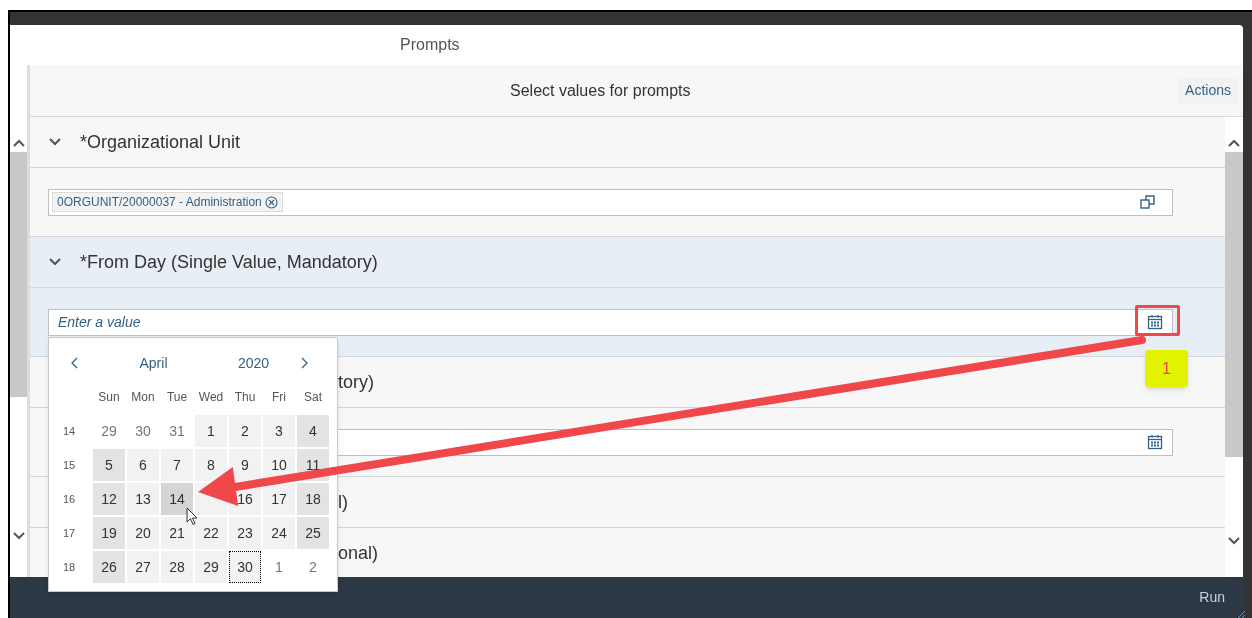  I want to click on prompt-label: onal), so click(358, 553).